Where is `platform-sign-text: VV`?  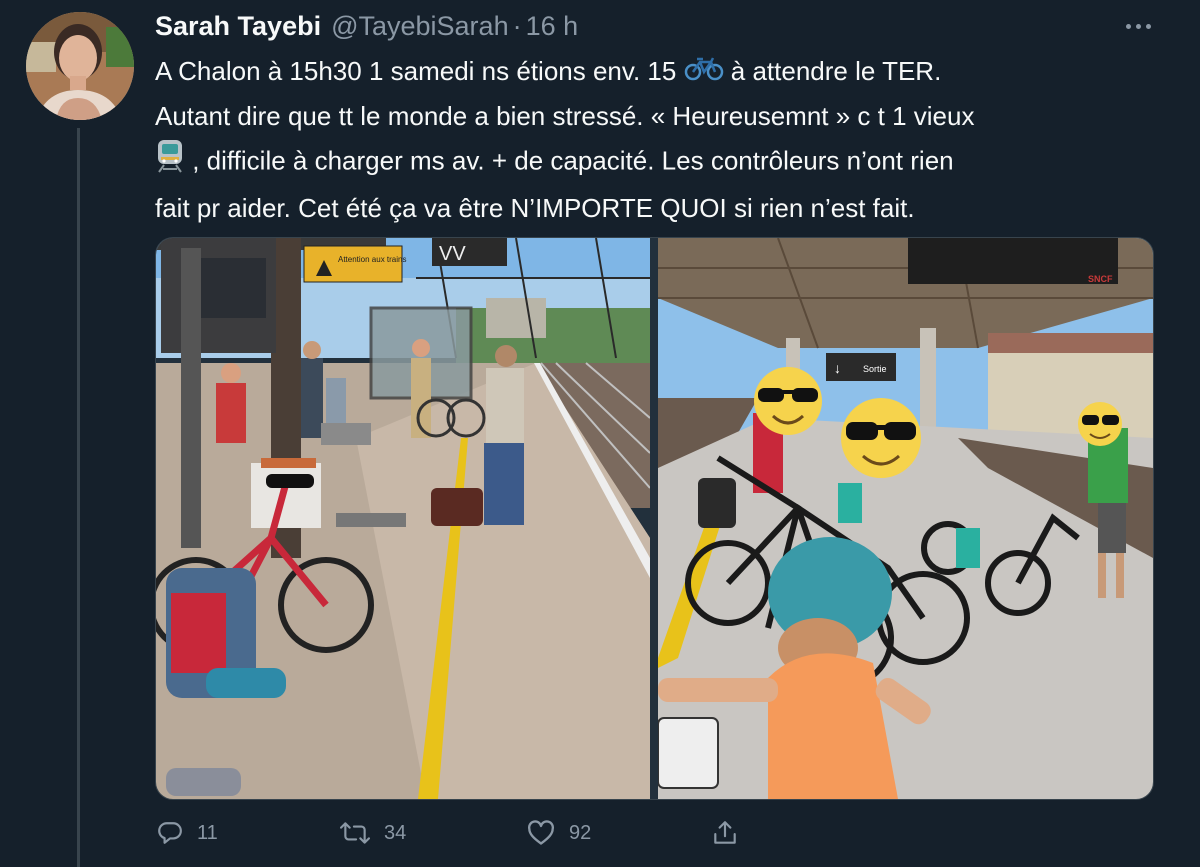 platform-sign-text: VV is located at coordinates (452, 254).